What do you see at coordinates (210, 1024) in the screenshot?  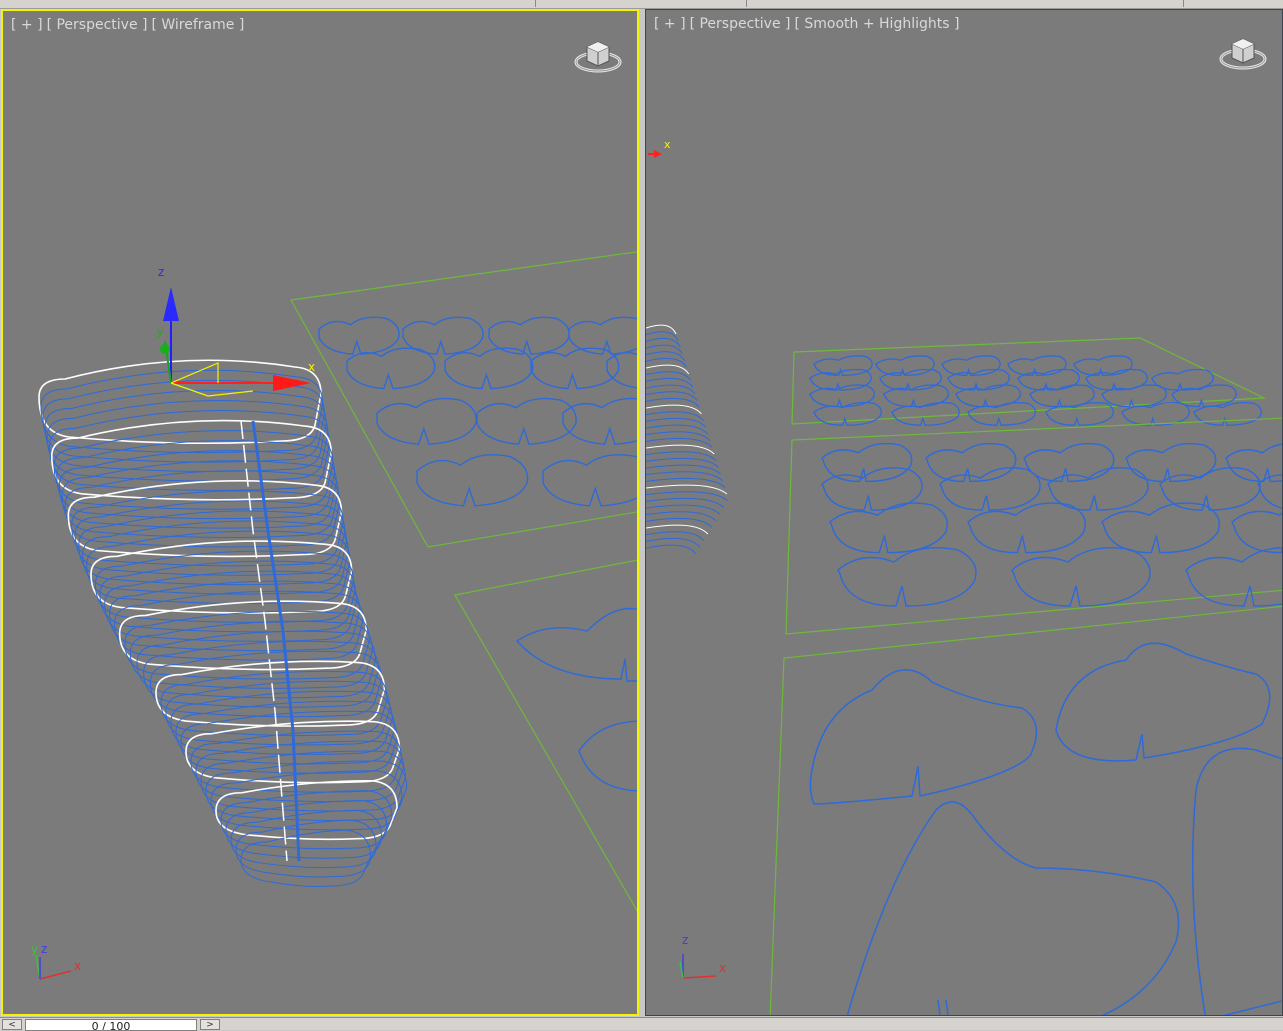 I see `time-next-button: >` at bounding box center [210, 1024].